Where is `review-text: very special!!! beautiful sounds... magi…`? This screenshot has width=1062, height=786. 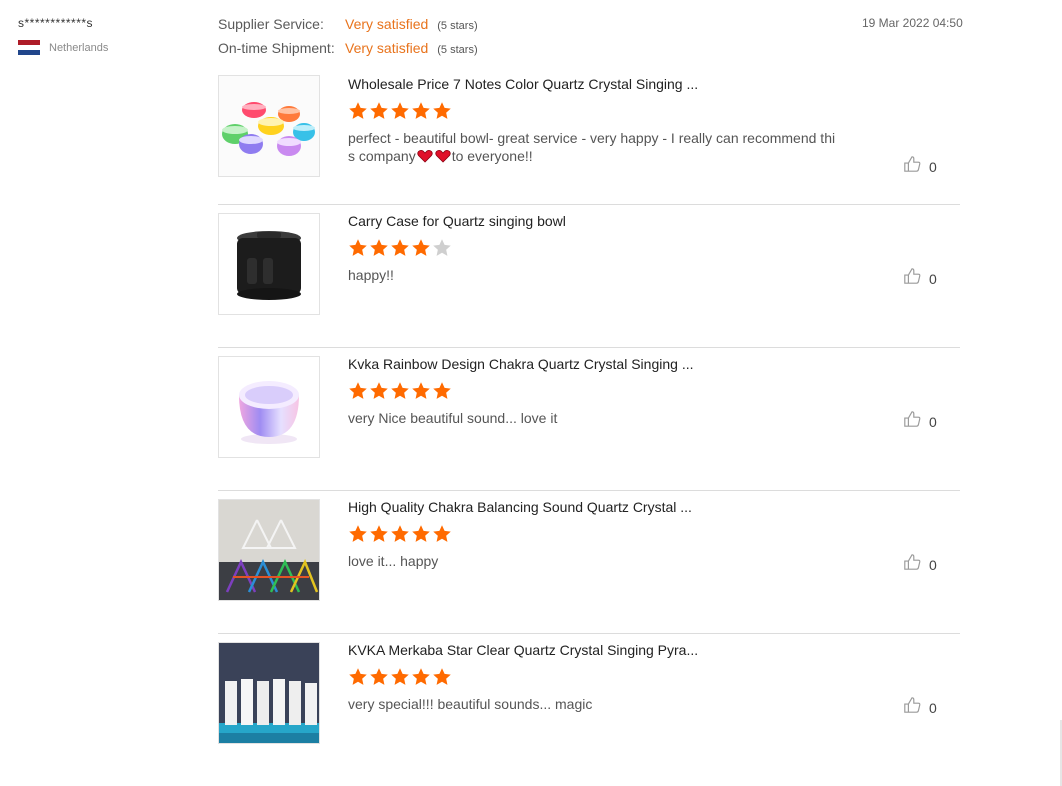 review-text: very special!!! beautiful sounds... magi… is located at coordinates (594, 704).